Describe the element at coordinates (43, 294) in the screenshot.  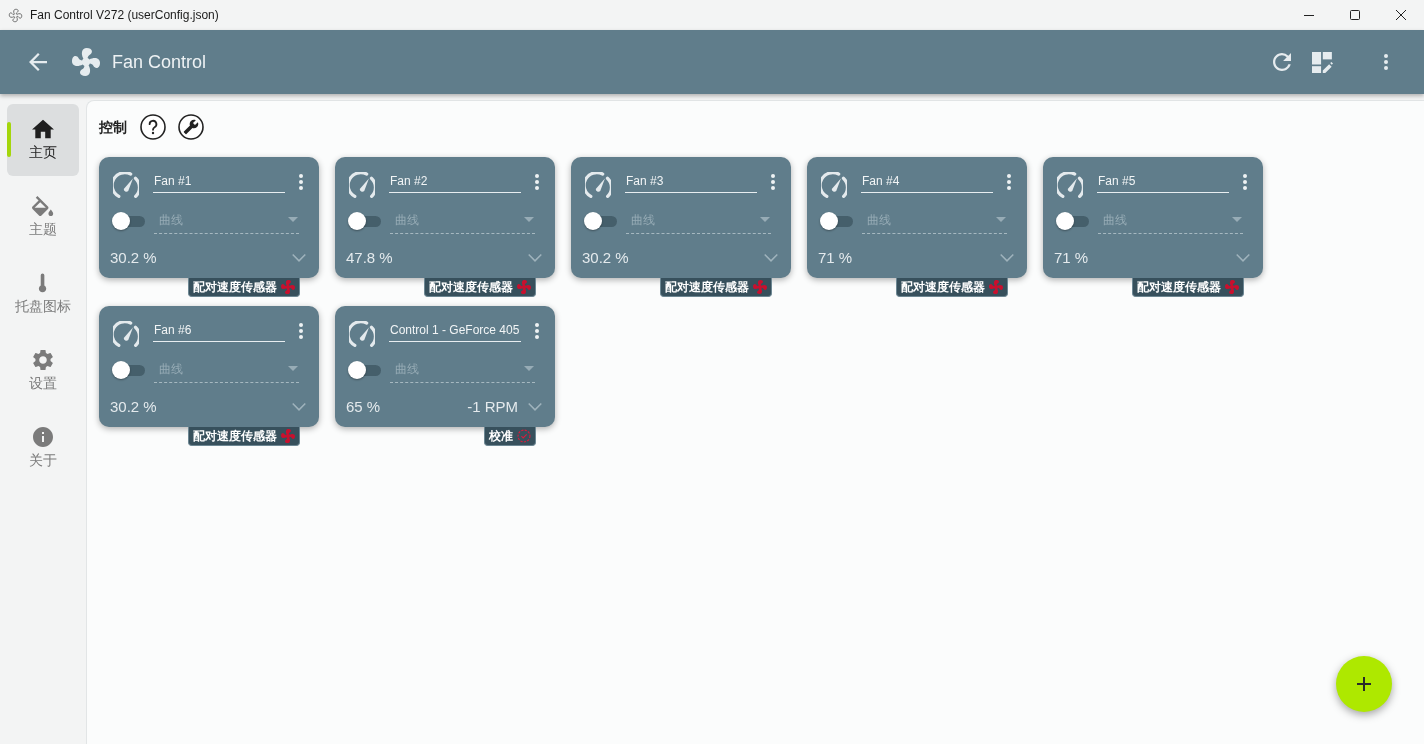
I see `nav-item: 托盘图标` at that location.